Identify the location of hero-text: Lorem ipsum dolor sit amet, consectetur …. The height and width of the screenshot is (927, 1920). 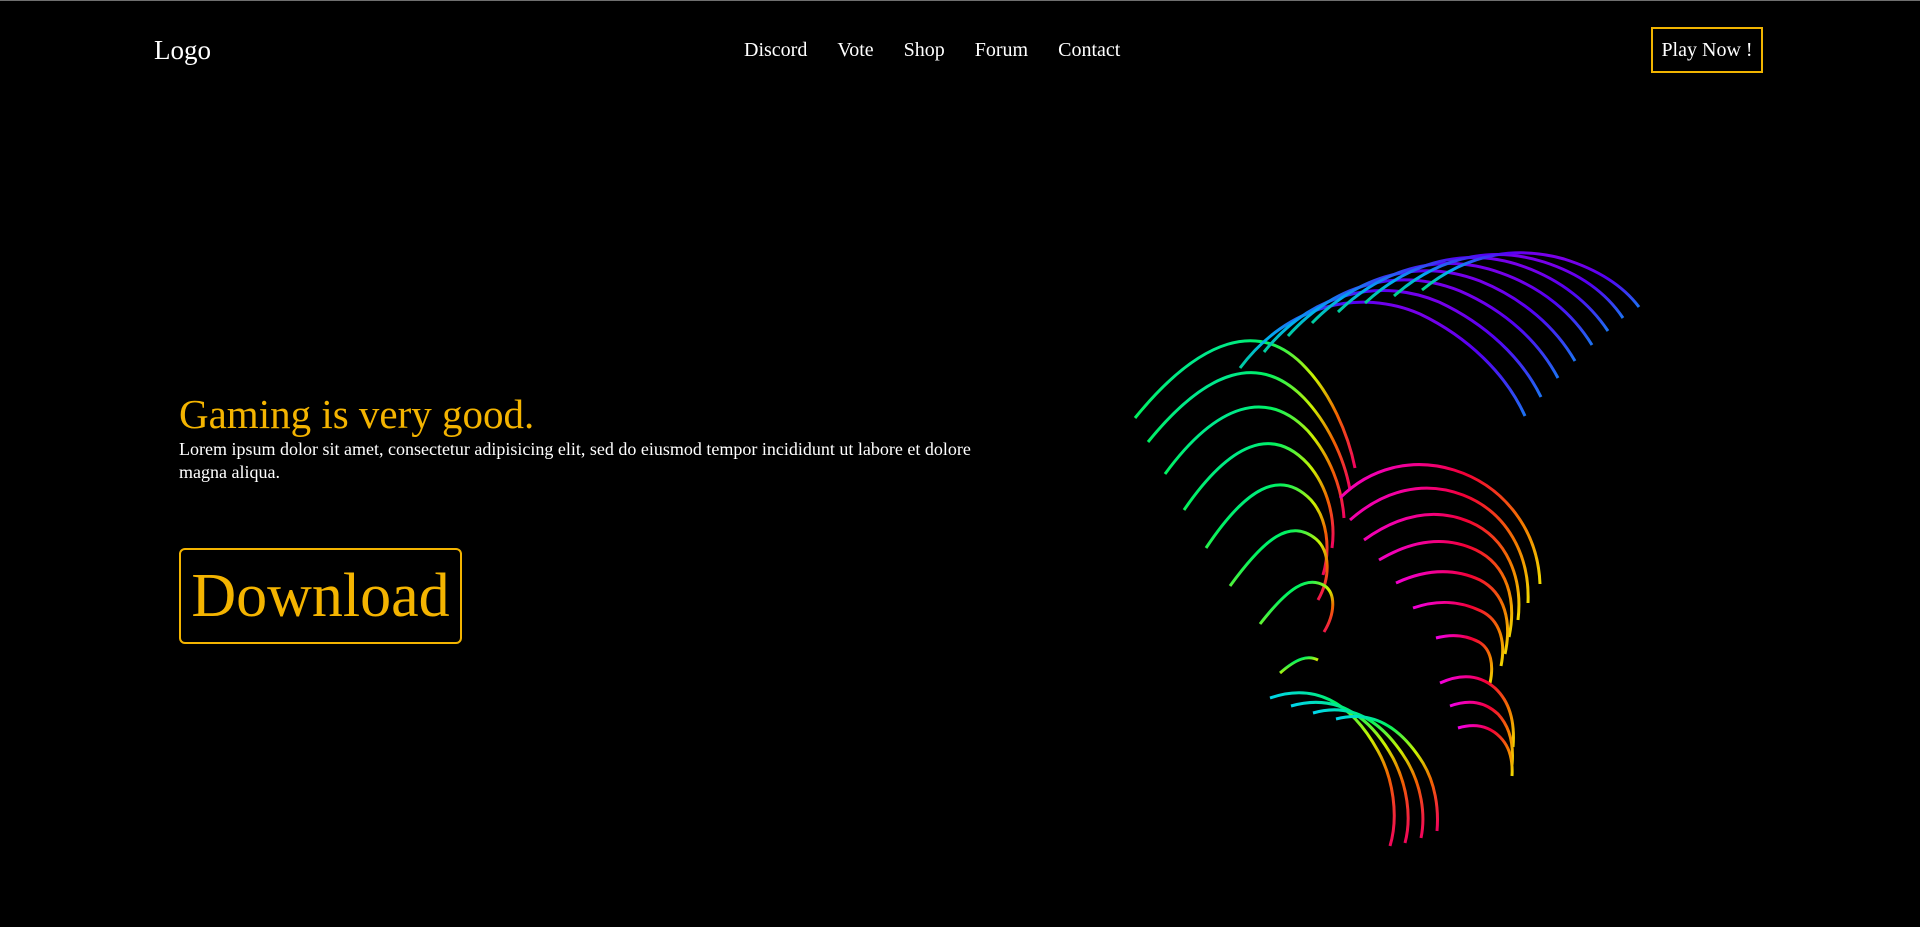
(575, 460).